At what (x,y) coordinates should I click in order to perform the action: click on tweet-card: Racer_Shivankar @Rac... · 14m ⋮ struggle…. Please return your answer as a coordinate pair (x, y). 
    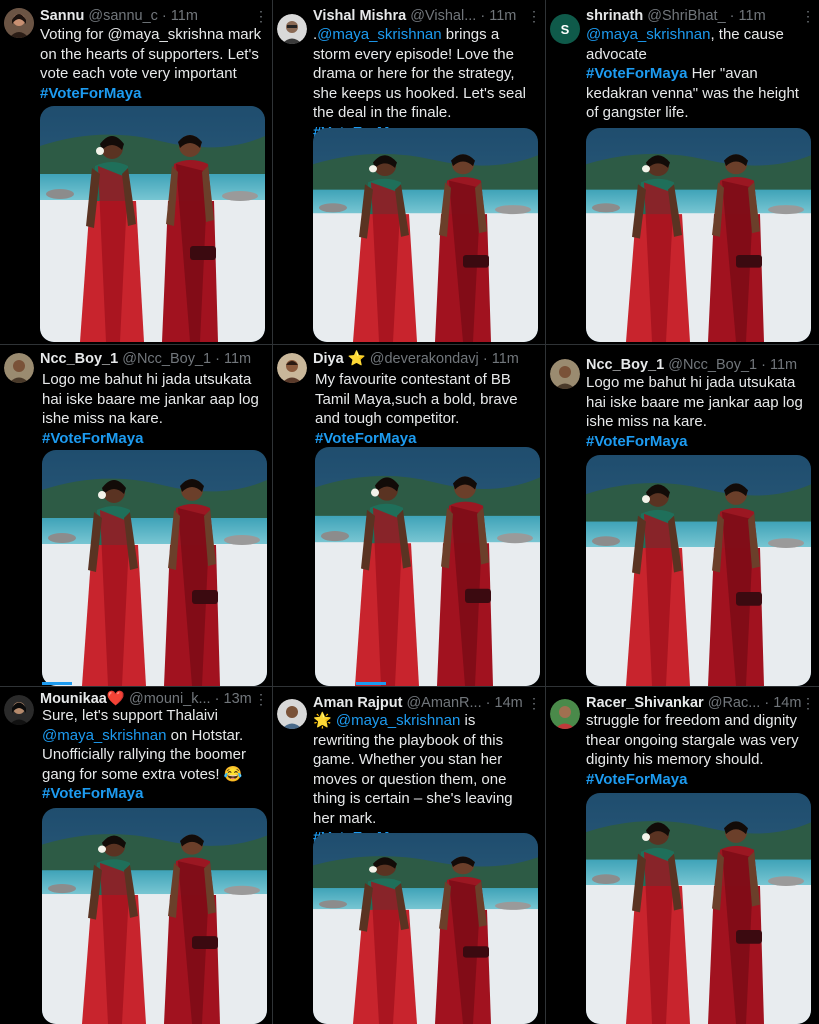
    Looking at the image, I should click on (682, 855).